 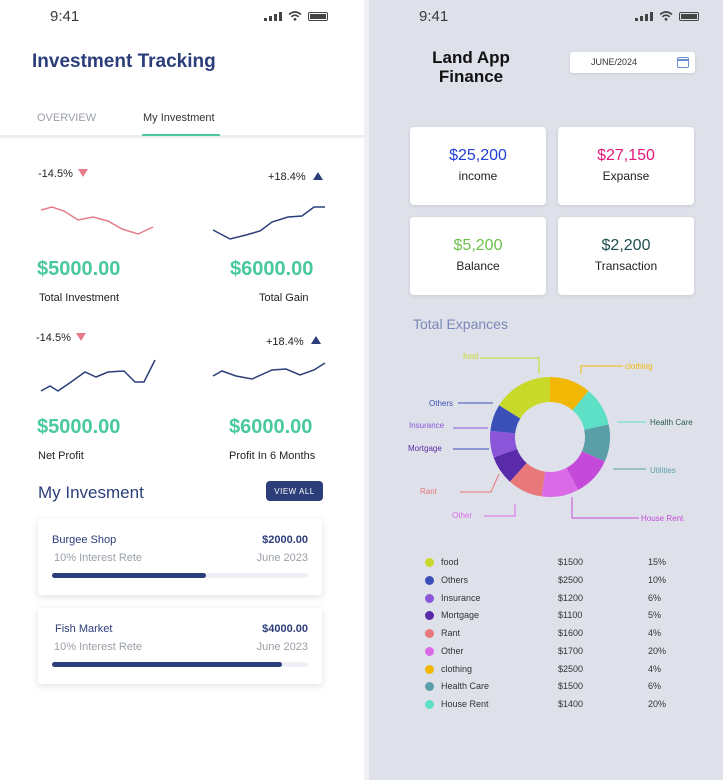 What do you see at coordinates (626, 166) in the screenshot?
I see `stat-card-expanse: $27,150 Expanse` at bounding box center [626, 166].